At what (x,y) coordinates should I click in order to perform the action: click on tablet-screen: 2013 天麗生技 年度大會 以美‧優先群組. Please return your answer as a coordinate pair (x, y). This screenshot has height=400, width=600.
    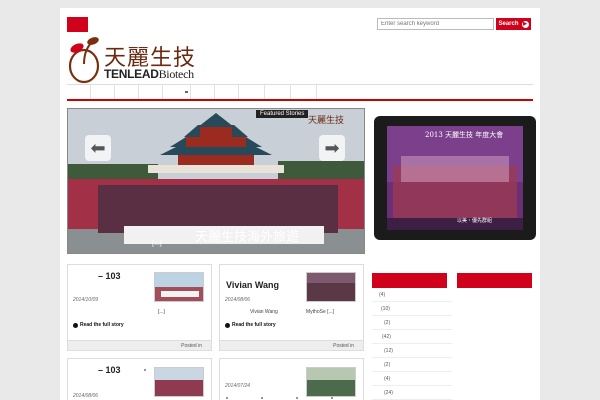
    Looking at the image, I should click on (455, 178).